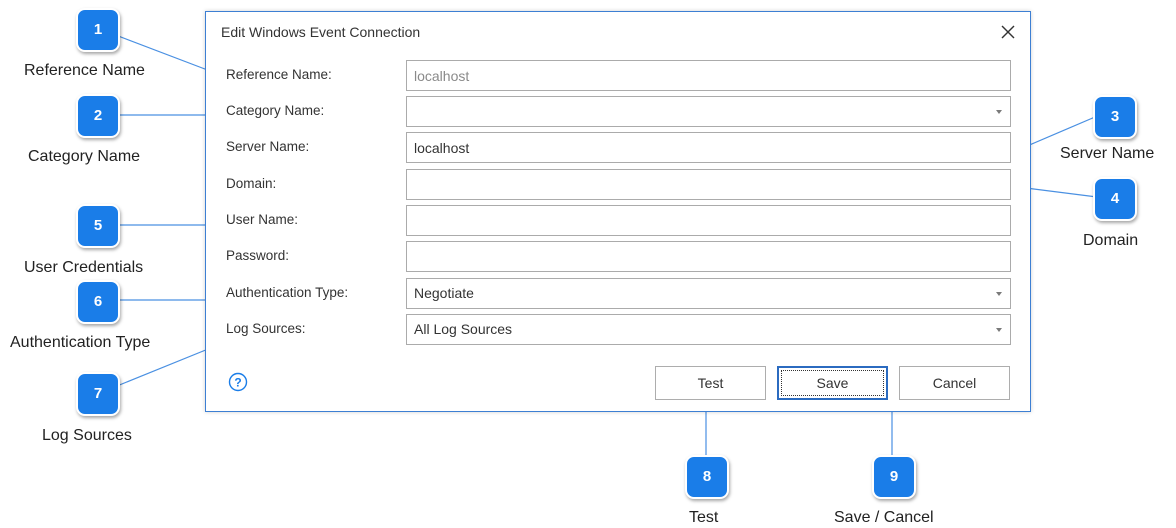 This screenshot has width=1176, height=528. Describe the element at coordinates (262, 219) in the screenshot. I see `user-name-label: User Name:` at that location.